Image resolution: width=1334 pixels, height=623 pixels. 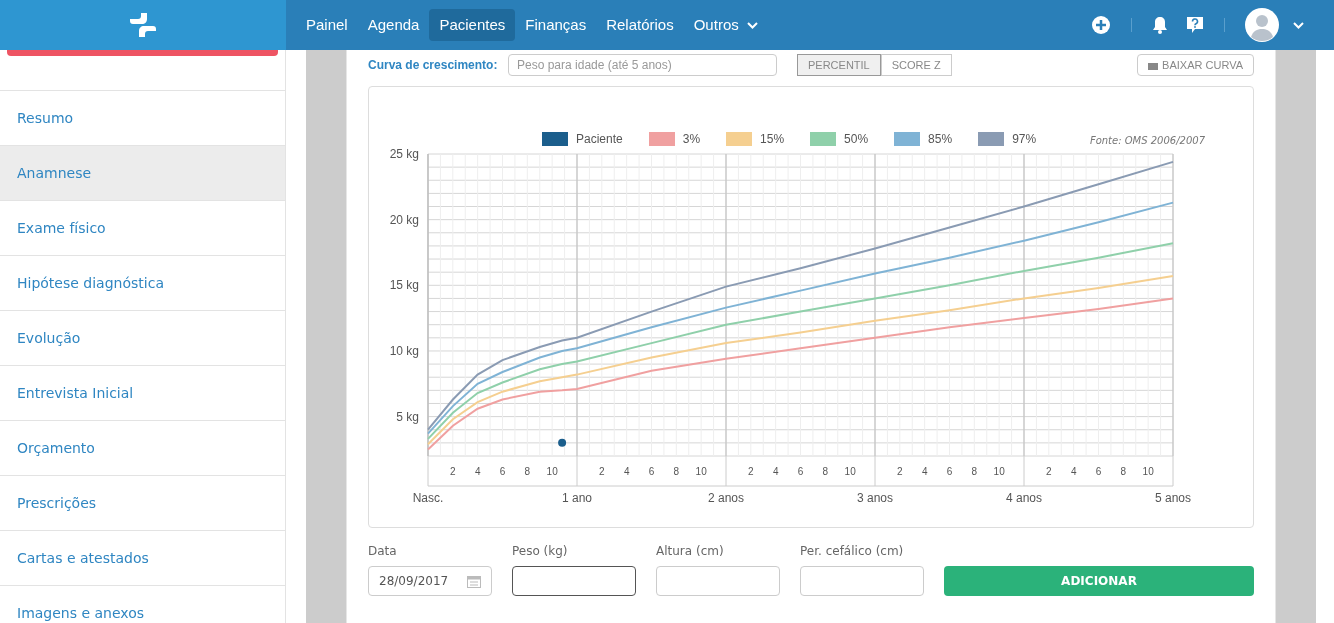 I want to click on y-tick-label: 25 kg, so click(x=404, y=154).